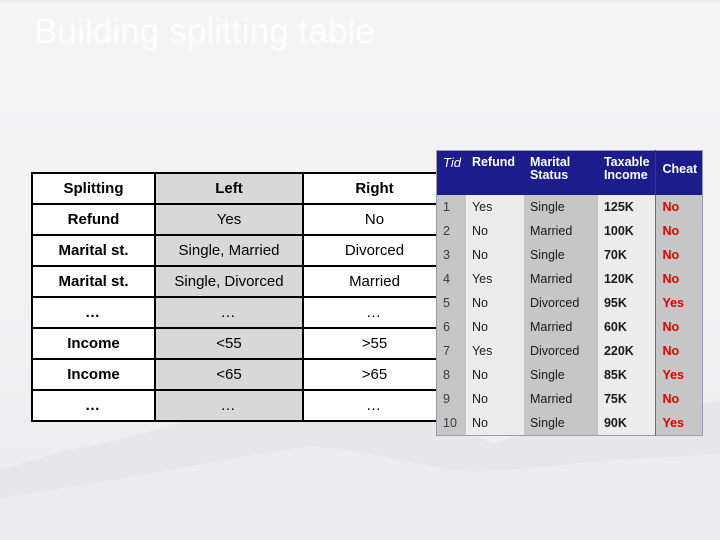 This screenshot has width=720, height=540. I want to click on splitting-right: >65, so click(374, 374).